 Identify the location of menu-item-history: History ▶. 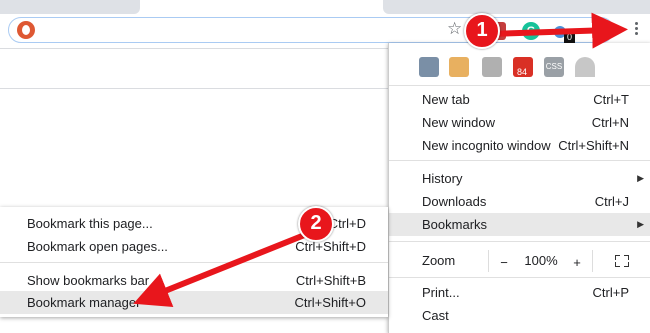
(519, 178).